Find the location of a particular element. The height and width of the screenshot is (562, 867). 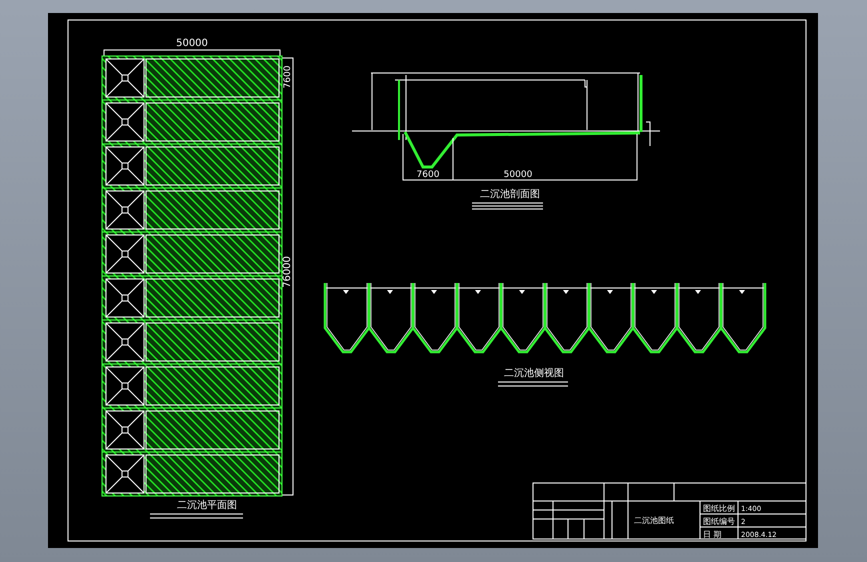

dimension-text: 76000 is located at coordinates (287, 272).